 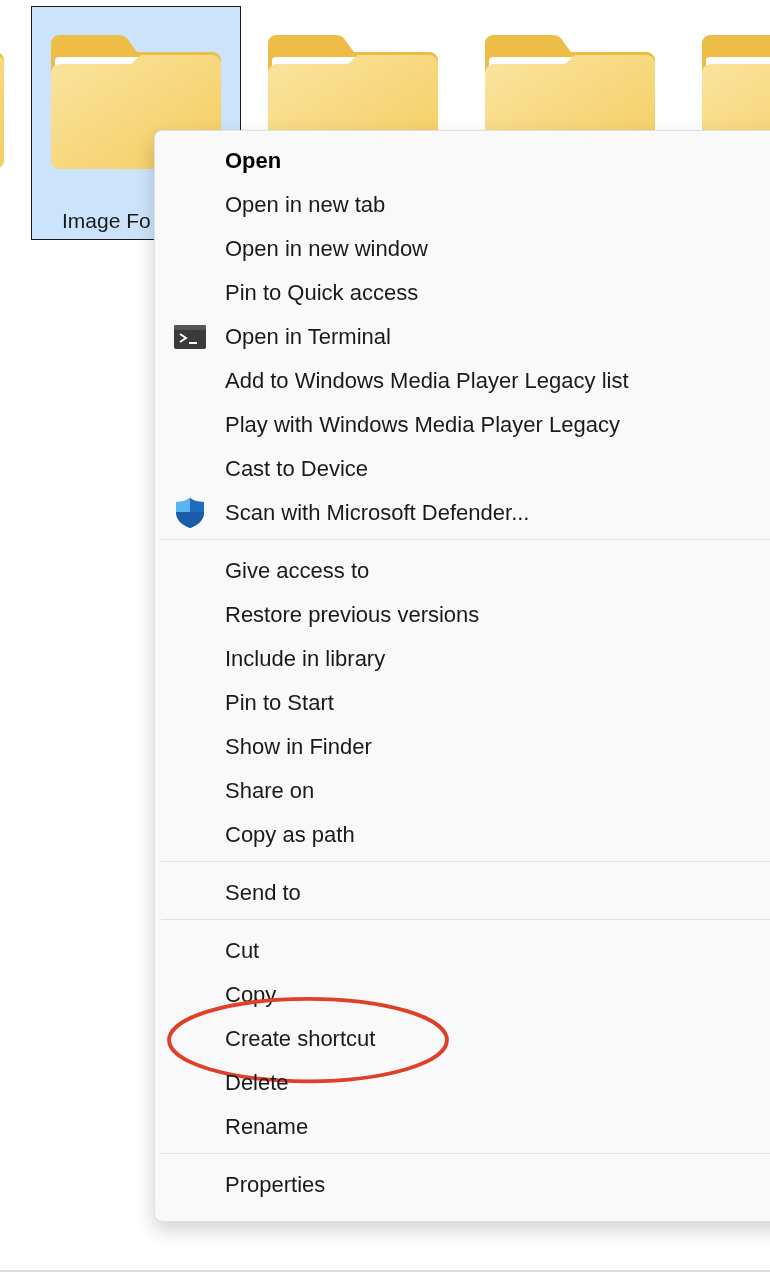 I want to click on menu-item: Send to, so click(x=462, y=893).